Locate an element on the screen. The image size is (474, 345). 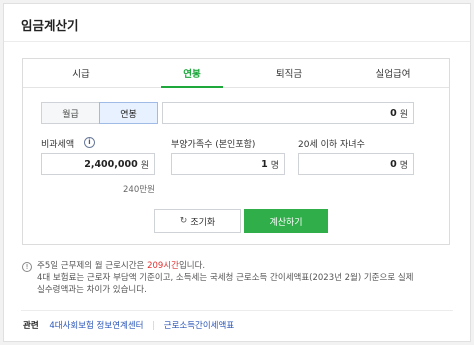
nontaxable-value: 2,400,000 is located at coordinates (111, 164).